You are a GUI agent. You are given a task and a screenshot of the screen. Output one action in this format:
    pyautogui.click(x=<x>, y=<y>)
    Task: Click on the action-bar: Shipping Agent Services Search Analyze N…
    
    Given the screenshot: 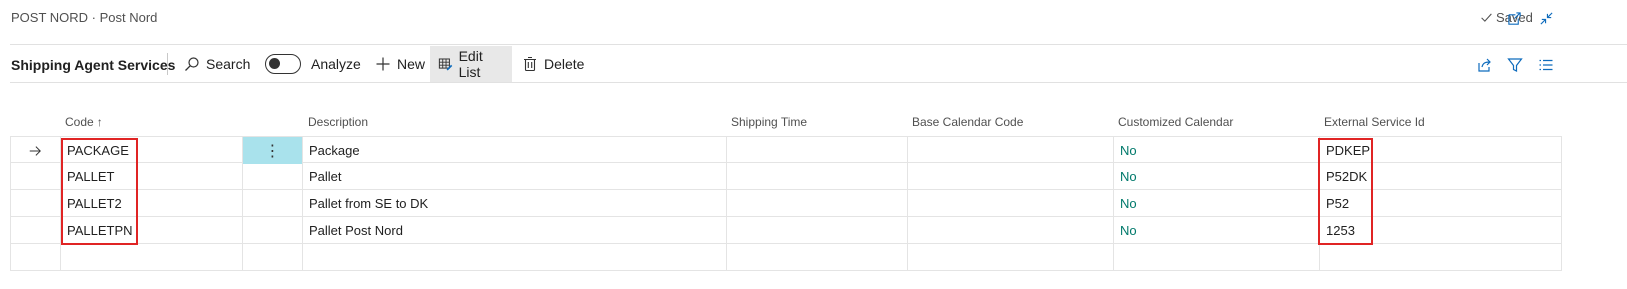 What is the action you would take?
    pyautogui.click(x=813, y=64)
    